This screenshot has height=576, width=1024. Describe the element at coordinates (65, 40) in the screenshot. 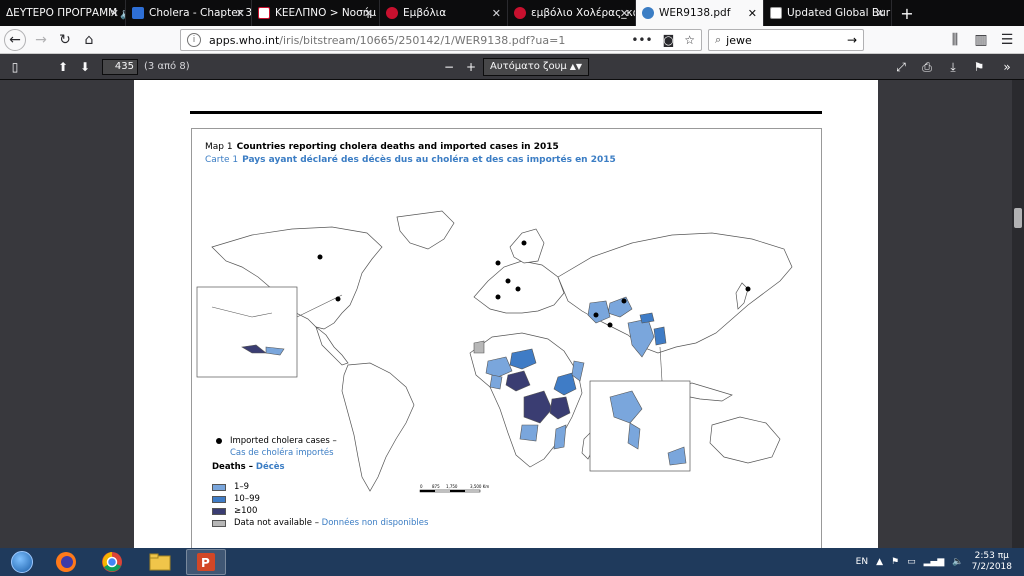

I see `reload-button: ↻` at that location.